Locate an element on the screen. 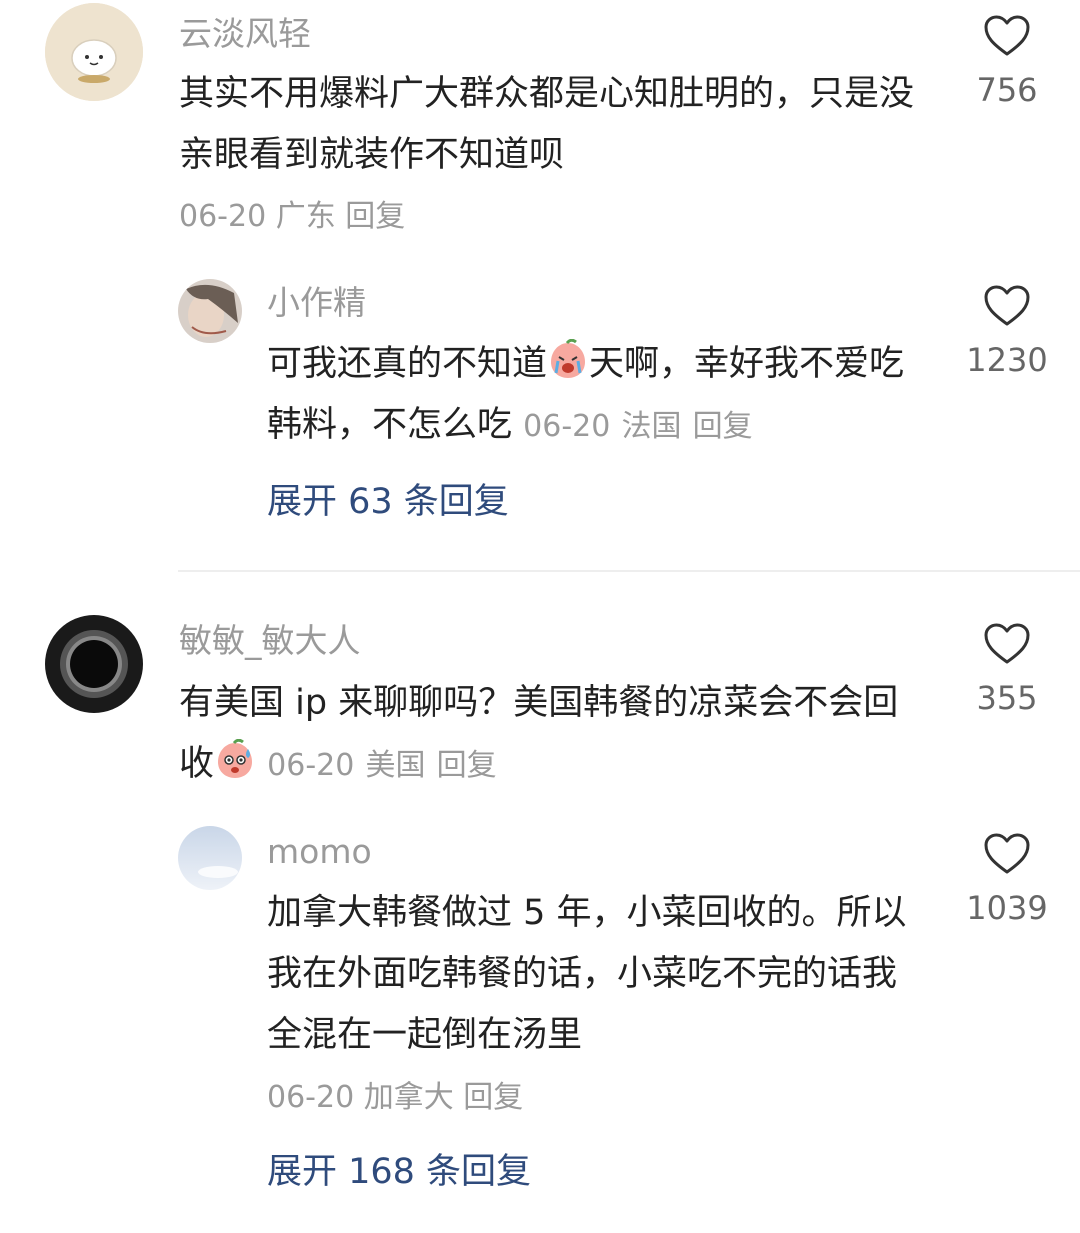  sweating-peach-emoji-icon is located at coordinates (235, 758).